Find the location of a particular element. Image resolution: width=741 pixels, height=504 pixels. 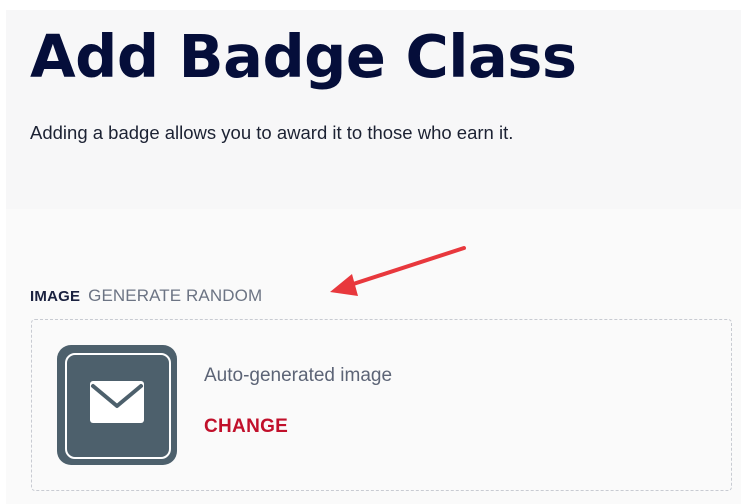

generate-random-button: GENERATE RANDOM is located at coordinates (175, 296).